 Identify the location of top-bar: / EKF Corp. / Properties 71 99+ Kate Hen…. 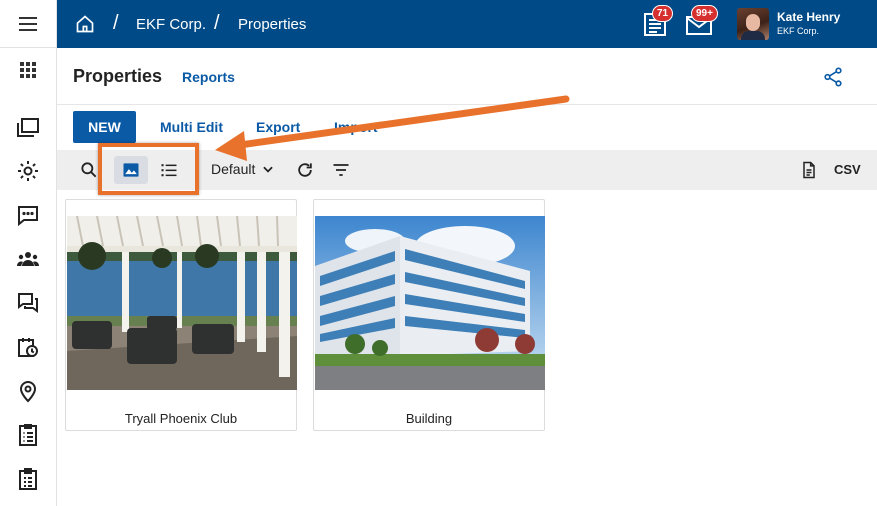
(467, 24).